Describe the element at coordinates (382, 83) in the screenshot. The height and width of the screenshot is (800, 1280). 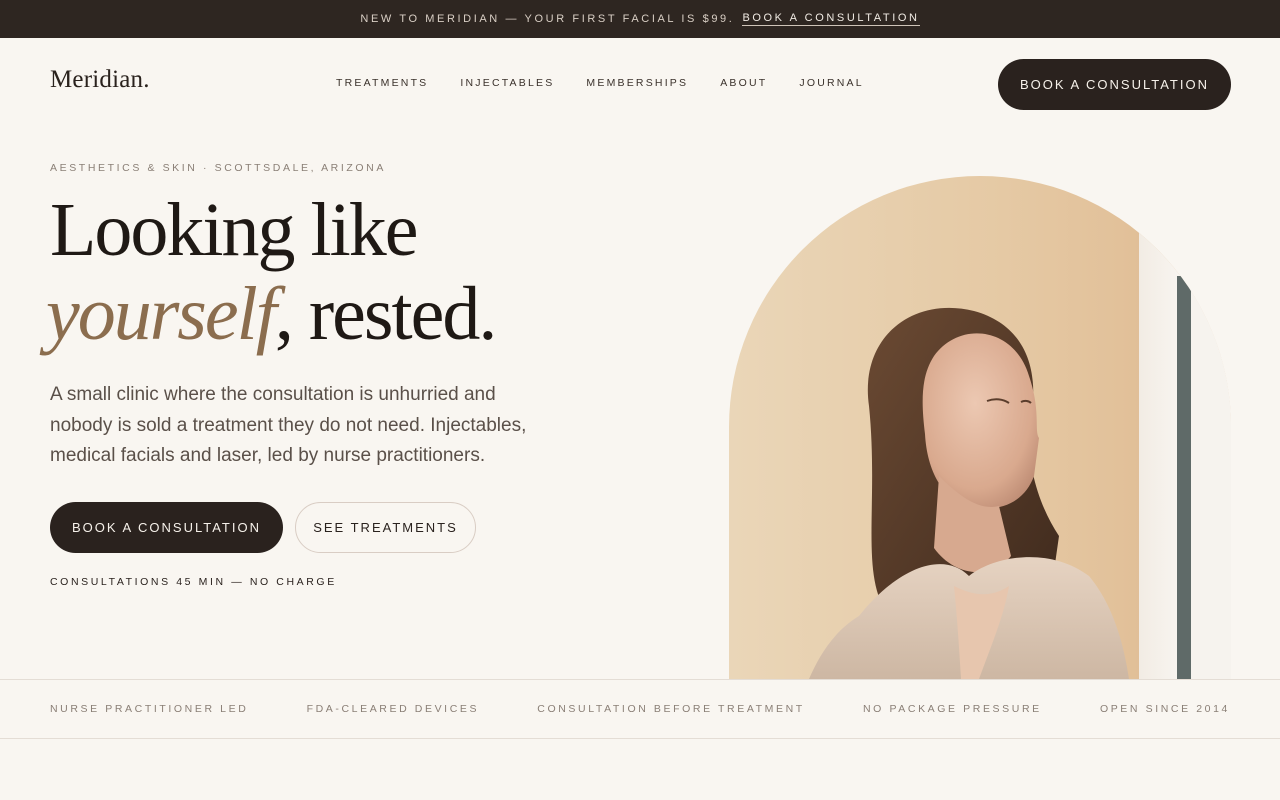
I see `nav-treatments: Treatments` at that location.